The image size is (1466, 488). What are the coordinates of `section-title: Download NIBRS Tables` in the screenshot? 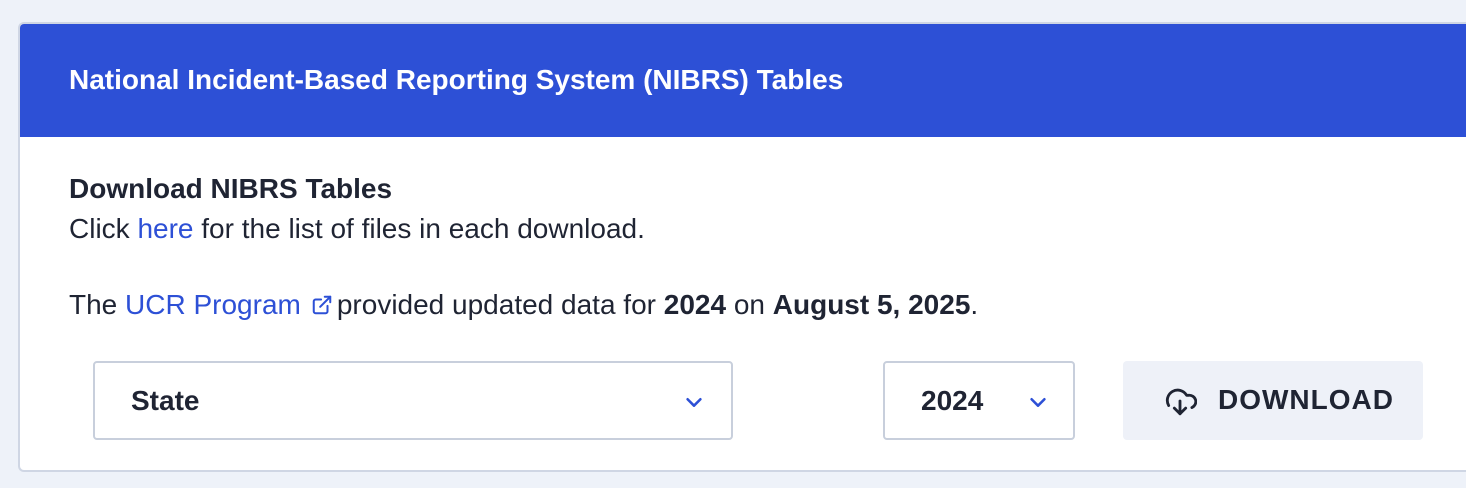 It's located at (231, 188).